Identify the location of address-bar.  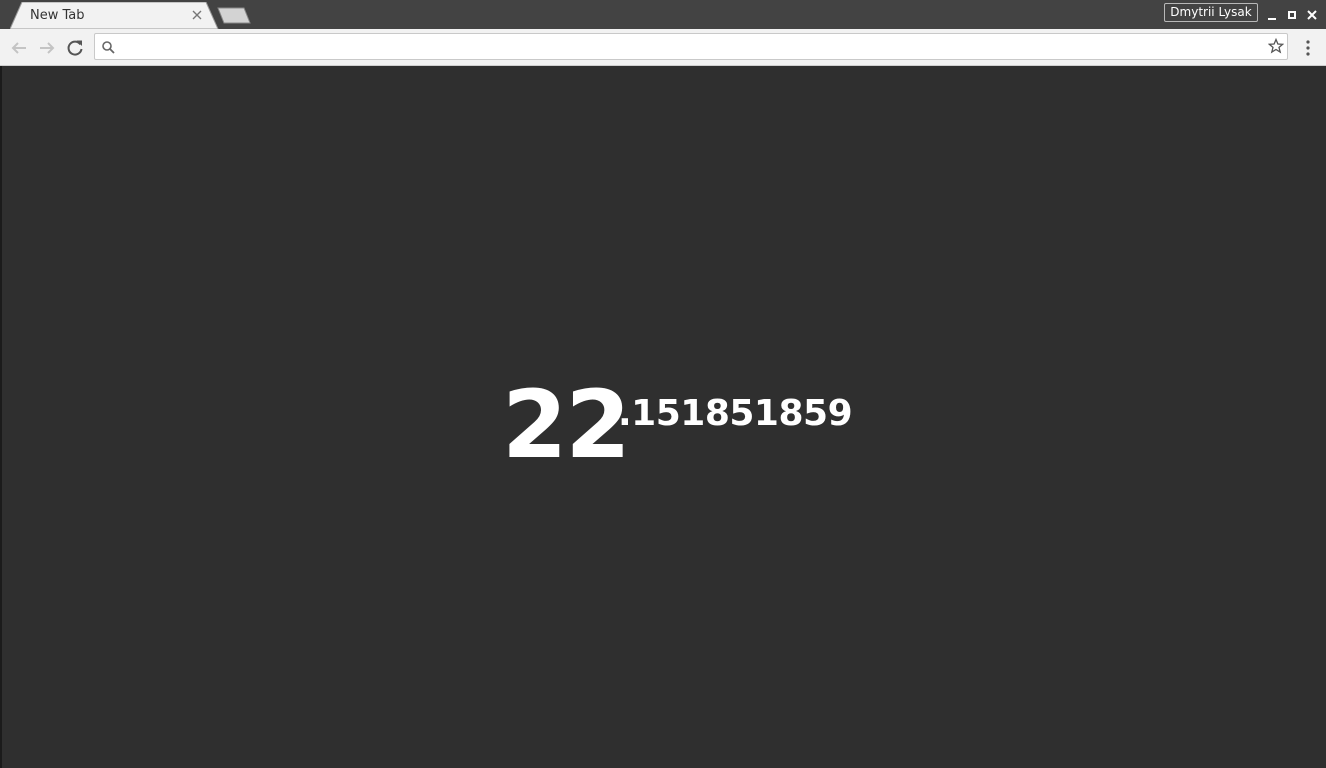
(691, 46).